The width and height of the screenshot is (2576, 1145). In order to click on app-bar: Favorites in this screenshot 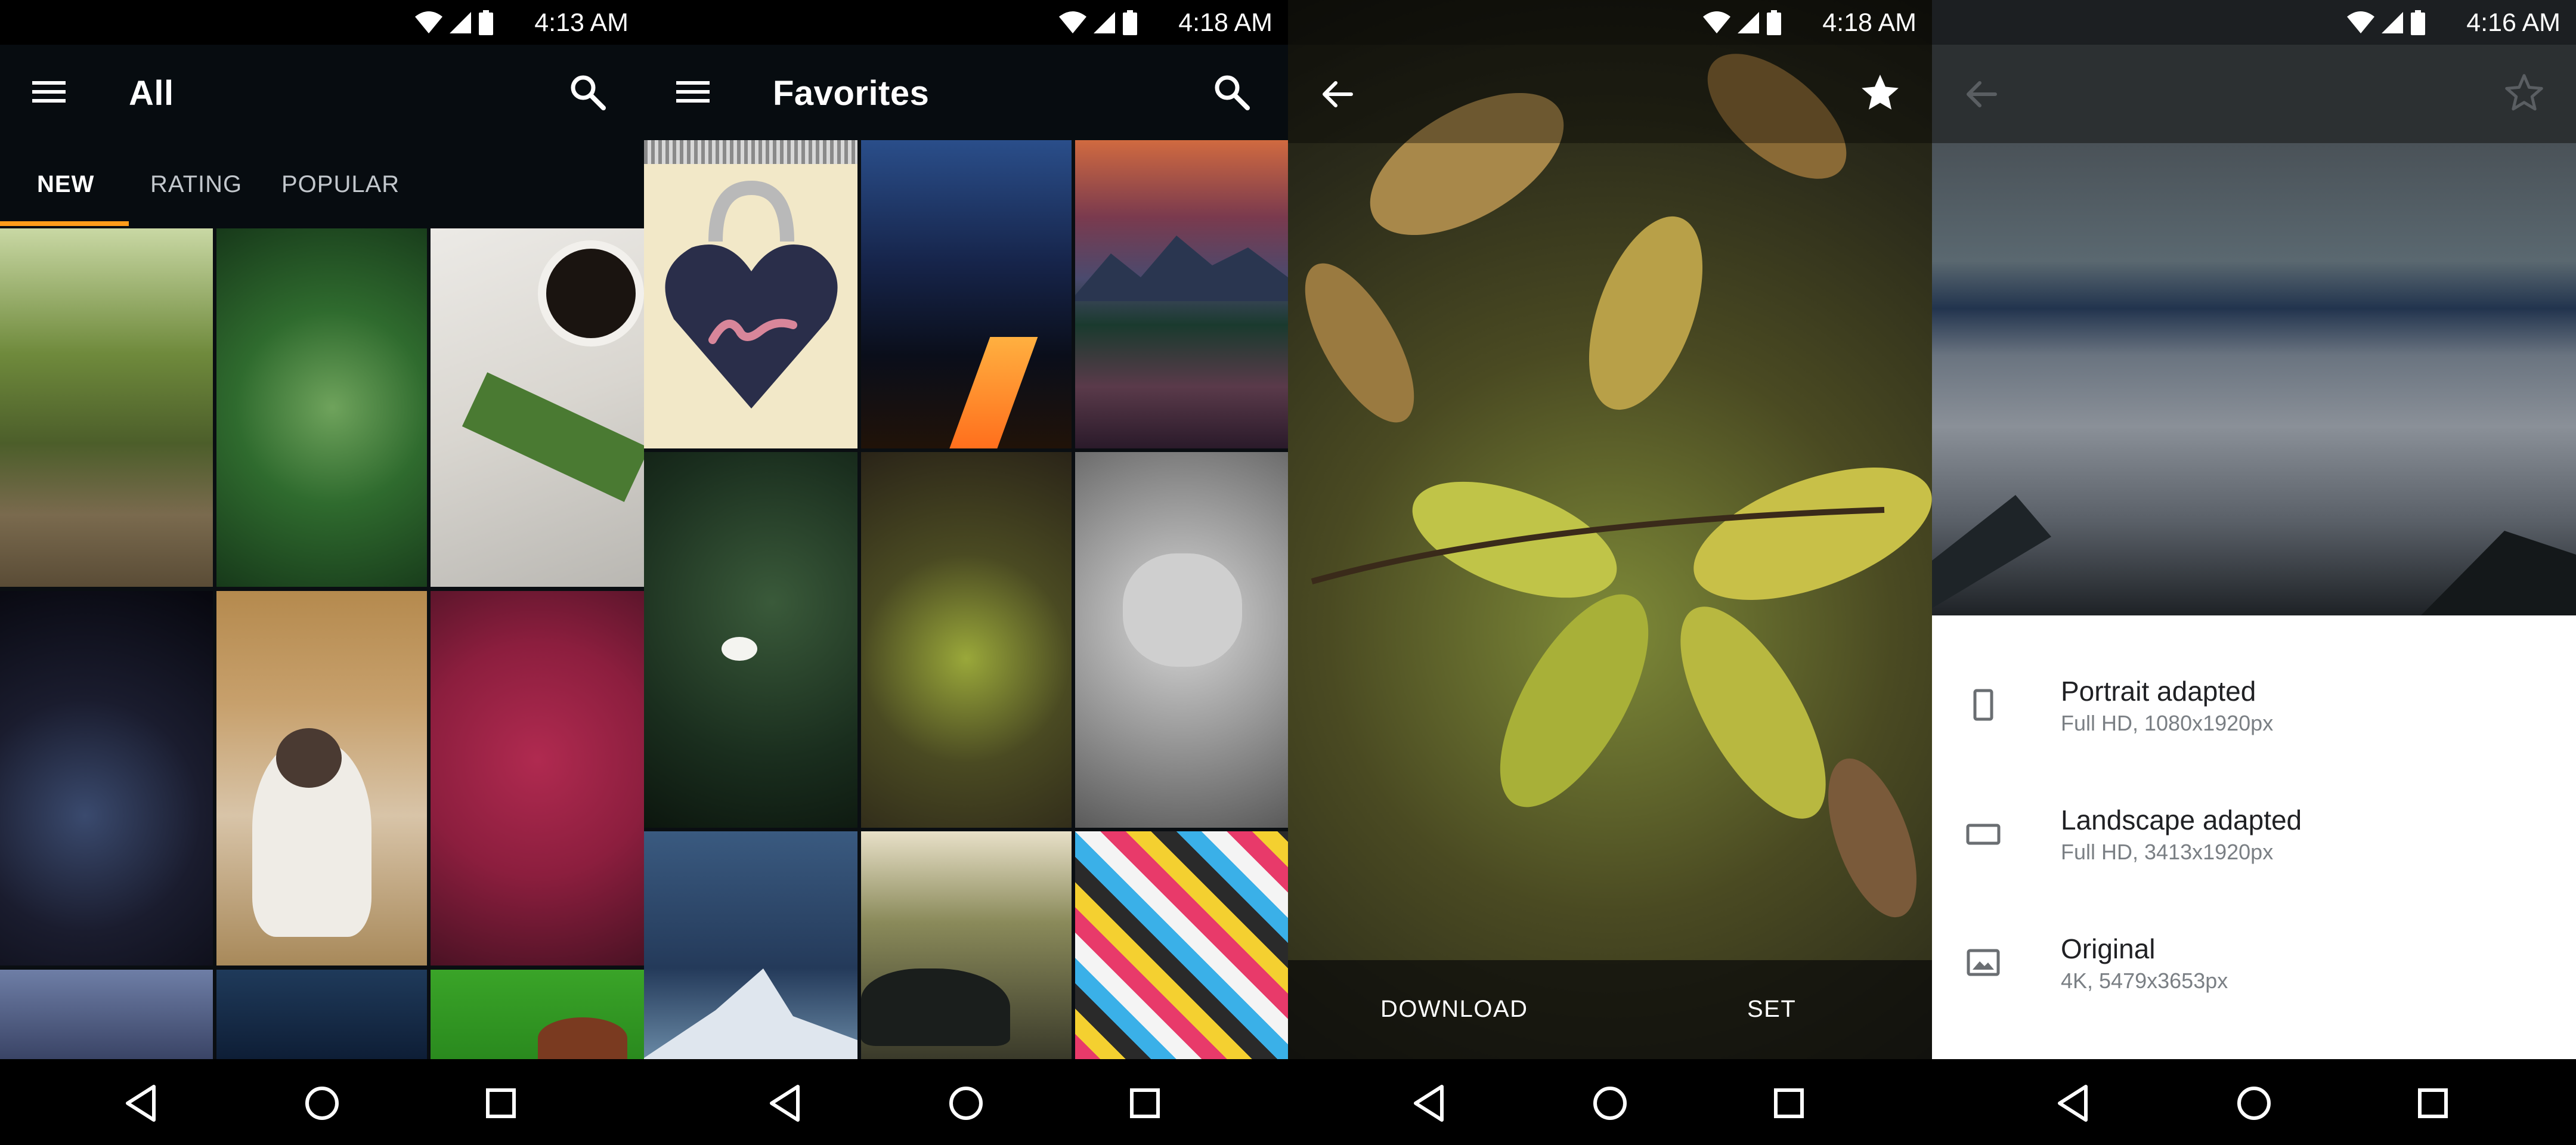, I will do `click(966, 92)`.